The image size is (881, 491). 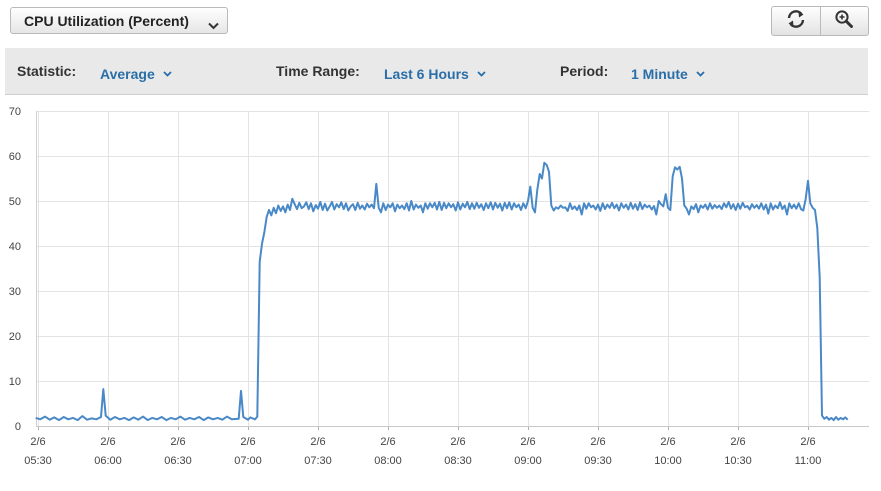 What do you see at coordinates (18, 427) in the screenshot?
I see `y-tick-label: 0` at bounding box center [18, 427].